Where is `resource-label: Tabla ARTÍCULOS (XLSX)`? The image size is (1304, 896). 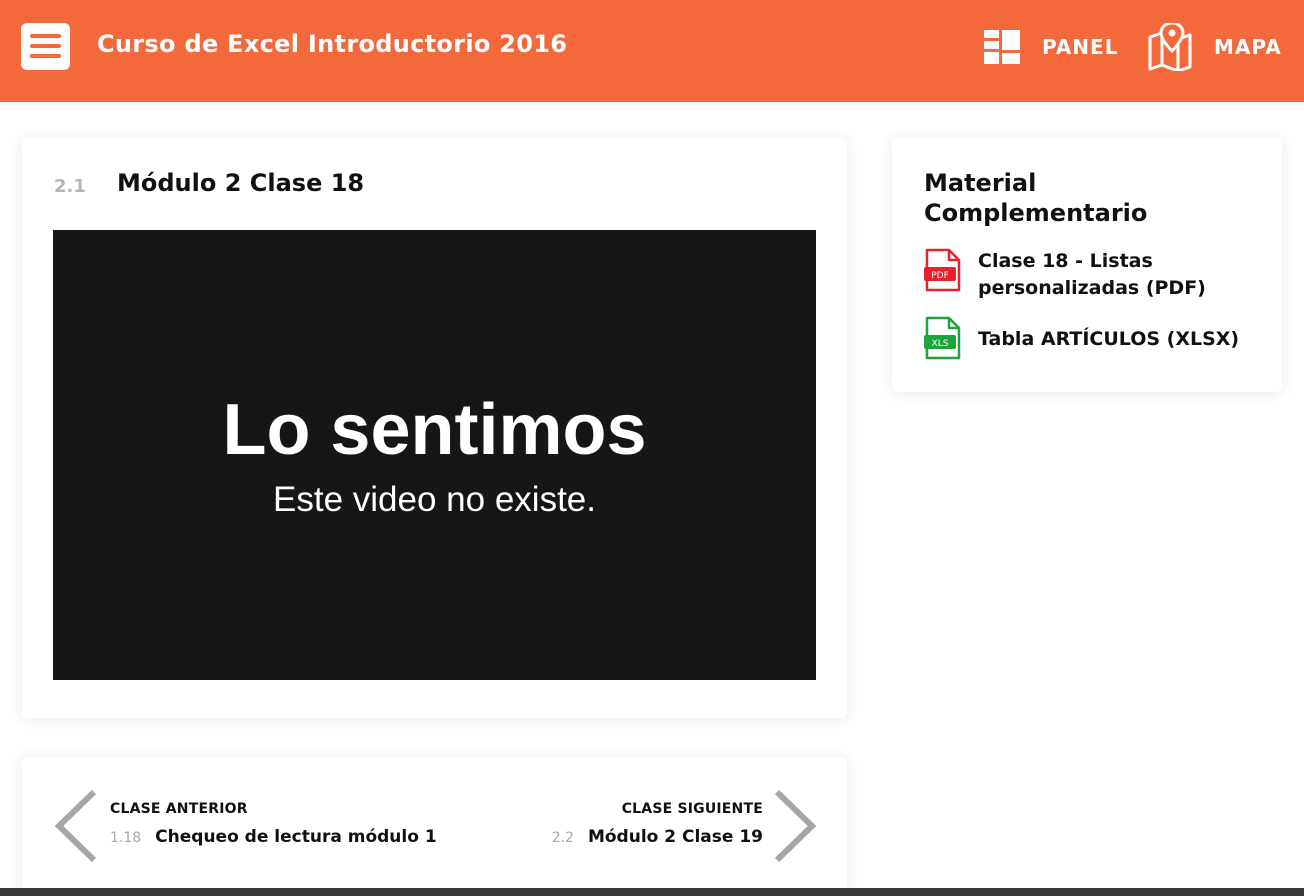
resource-label: Tabla ARTÍCULOS (XLSX) is located at coordinates (1109, 339).